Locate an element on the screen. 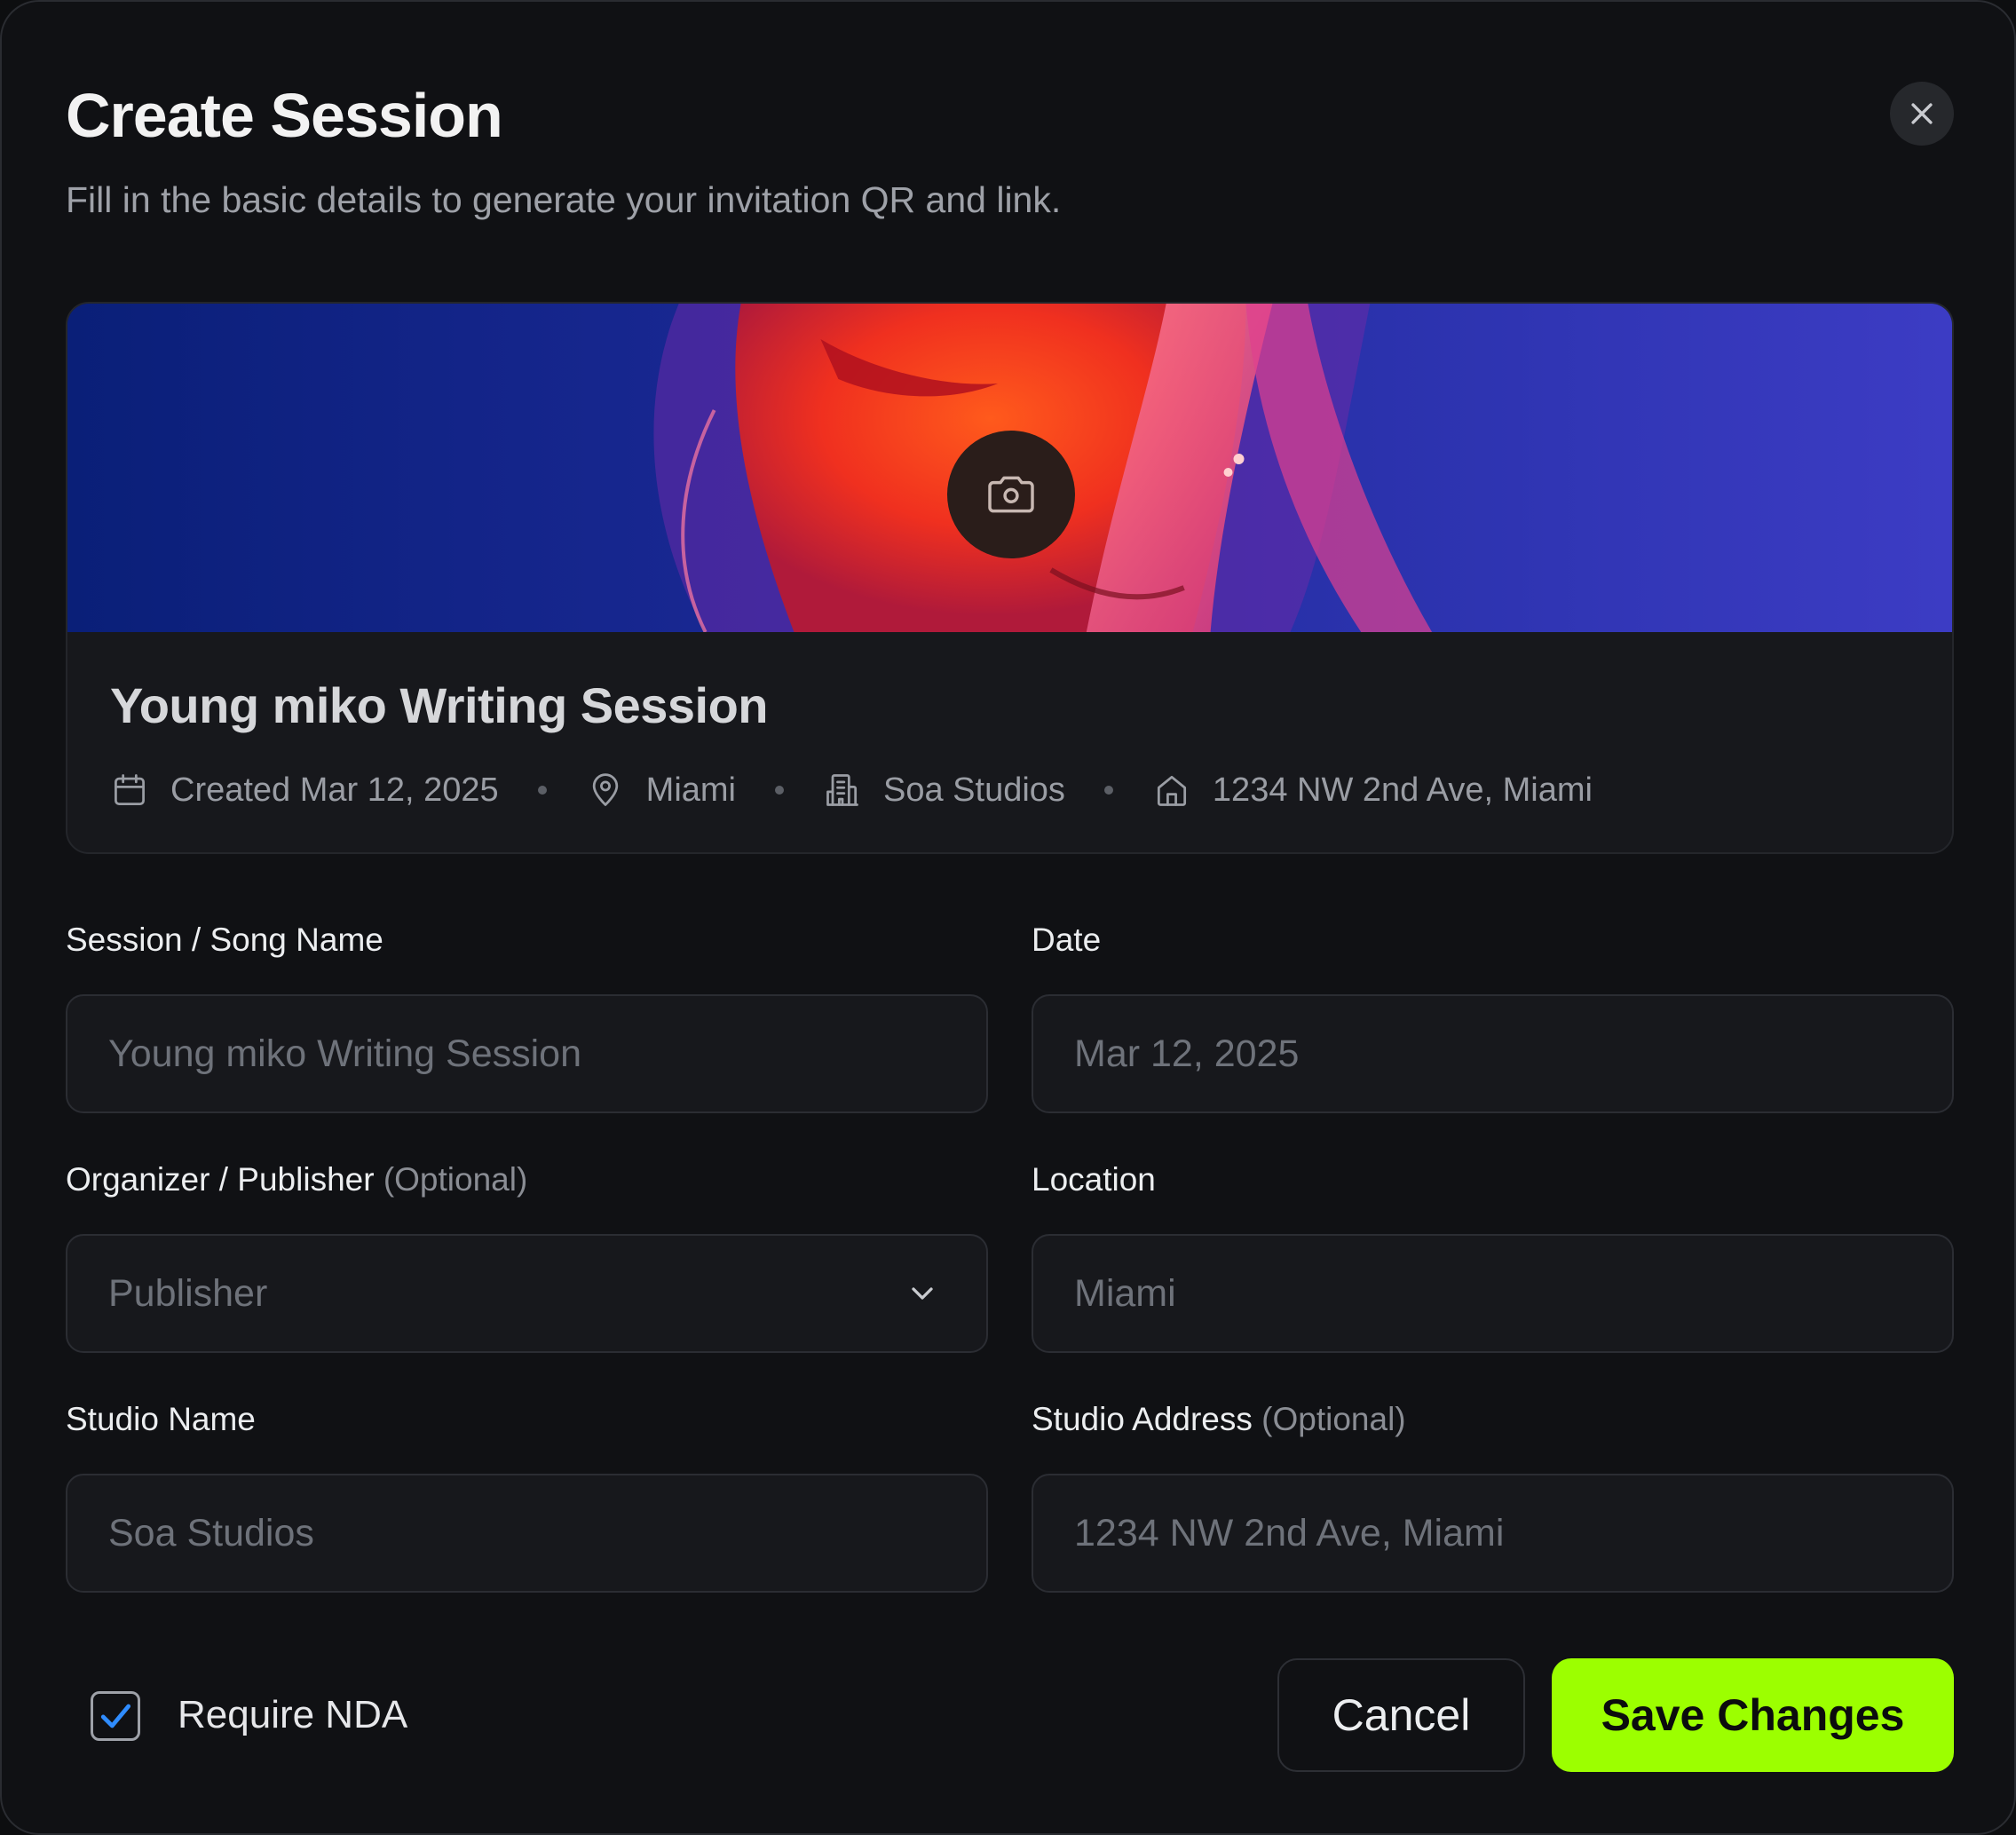 This screenshot has height=1835, width=2016. meta-studio-text: Soa Studios is located at coordinates (974, 790).